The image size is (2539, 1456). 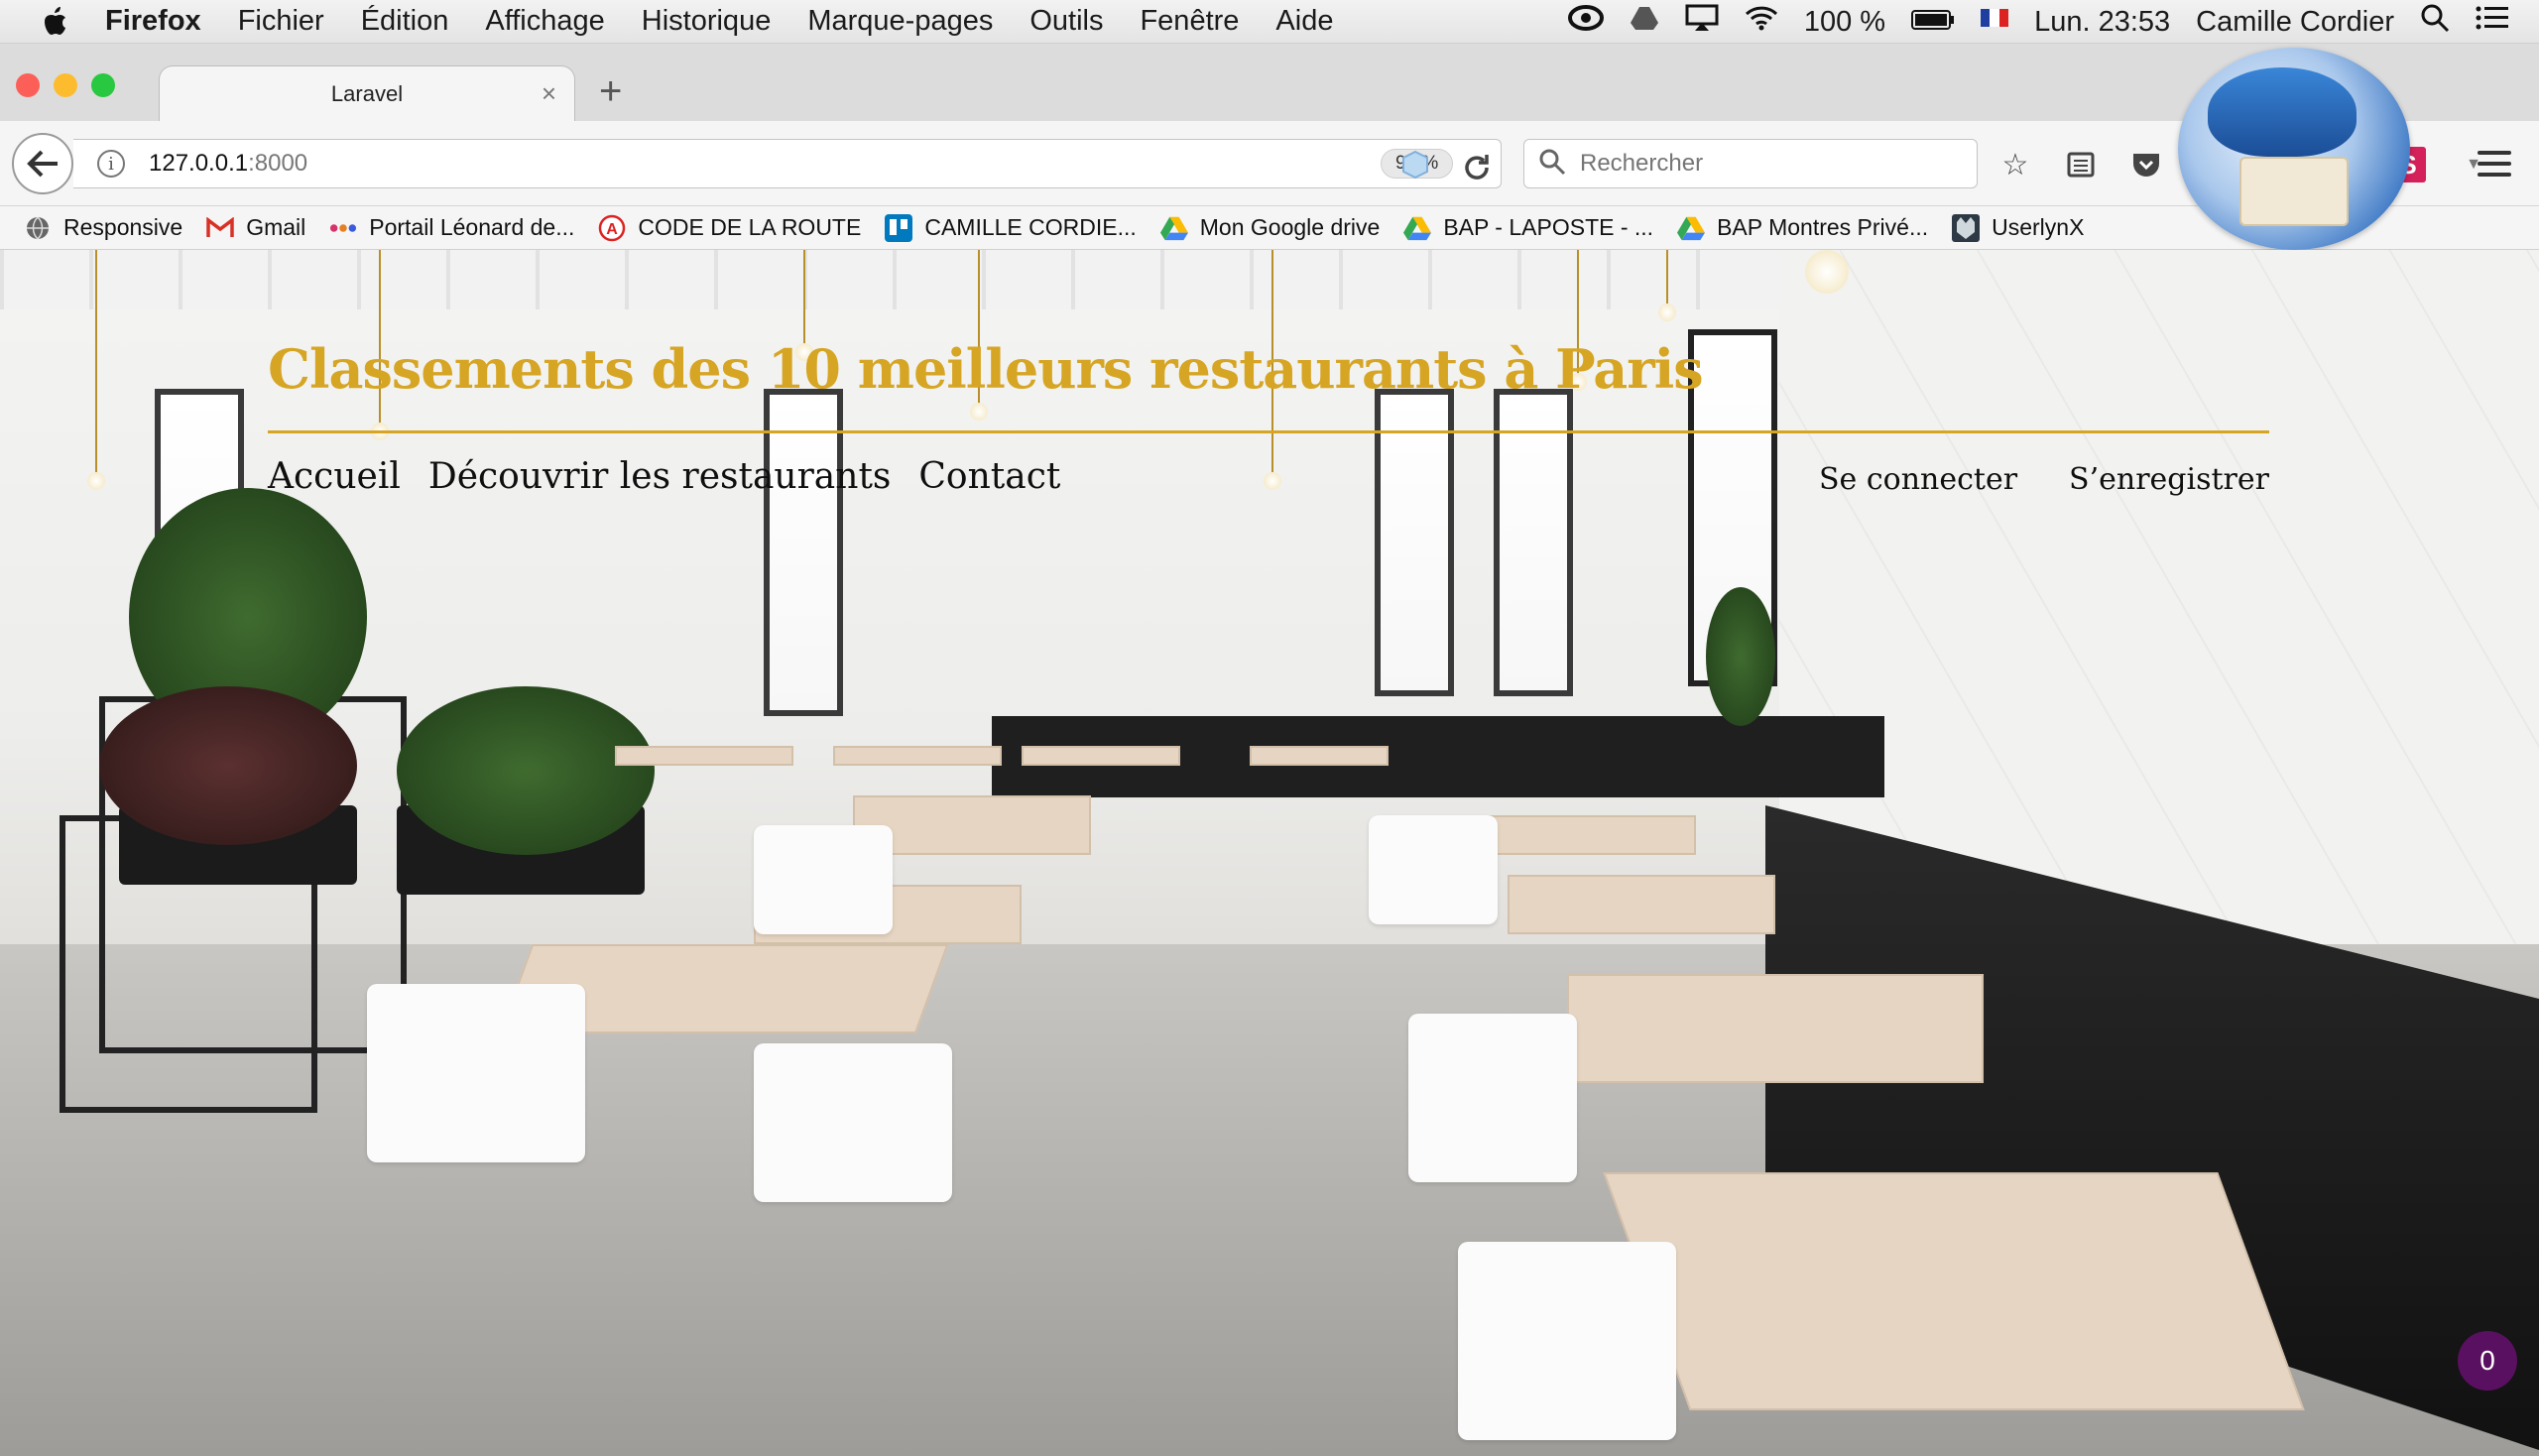 I want to click on reload-icon, so click(x=1477, y=171).